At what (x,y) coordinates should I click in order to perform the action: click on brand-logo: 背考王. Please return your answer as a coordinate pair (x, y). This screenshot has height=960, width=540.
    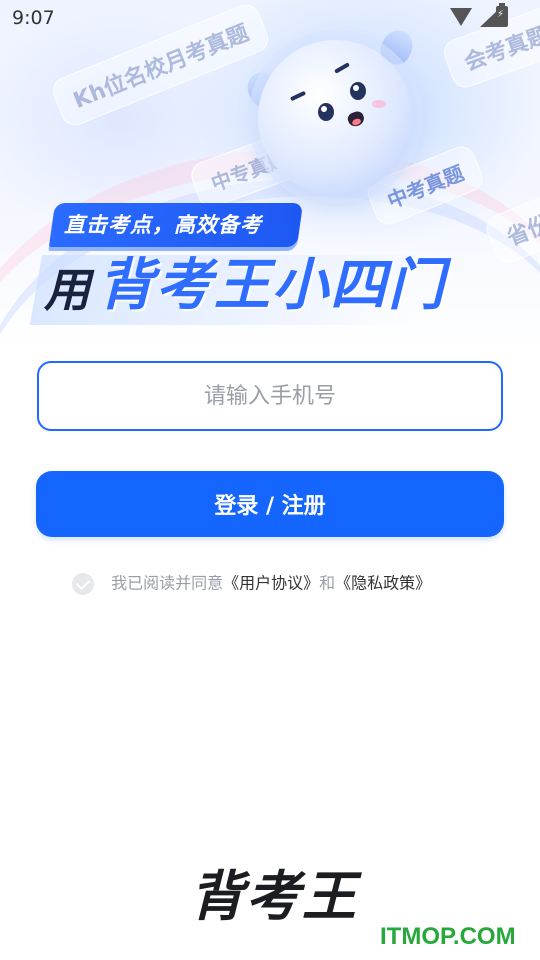
    Looking at the image, I should click on (274, 896).